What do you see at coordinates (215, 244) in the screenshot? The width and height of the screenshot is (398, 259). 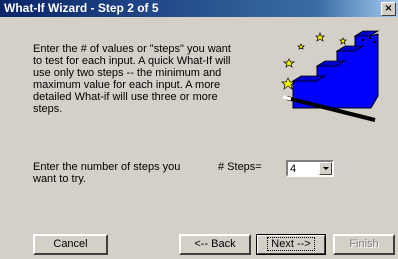 I see `back-button: <-- Back` at bounding box center [215, 244].